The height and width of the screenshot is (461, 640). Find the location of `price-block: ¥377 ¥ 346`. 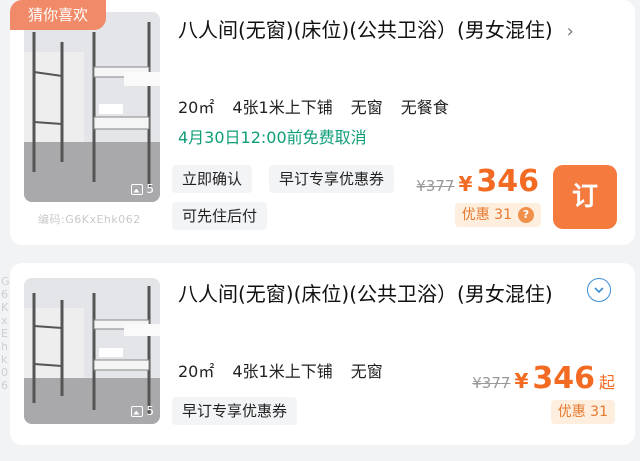

price-block: ¥377 ¥ 346 is located at coordinates (477, 181).